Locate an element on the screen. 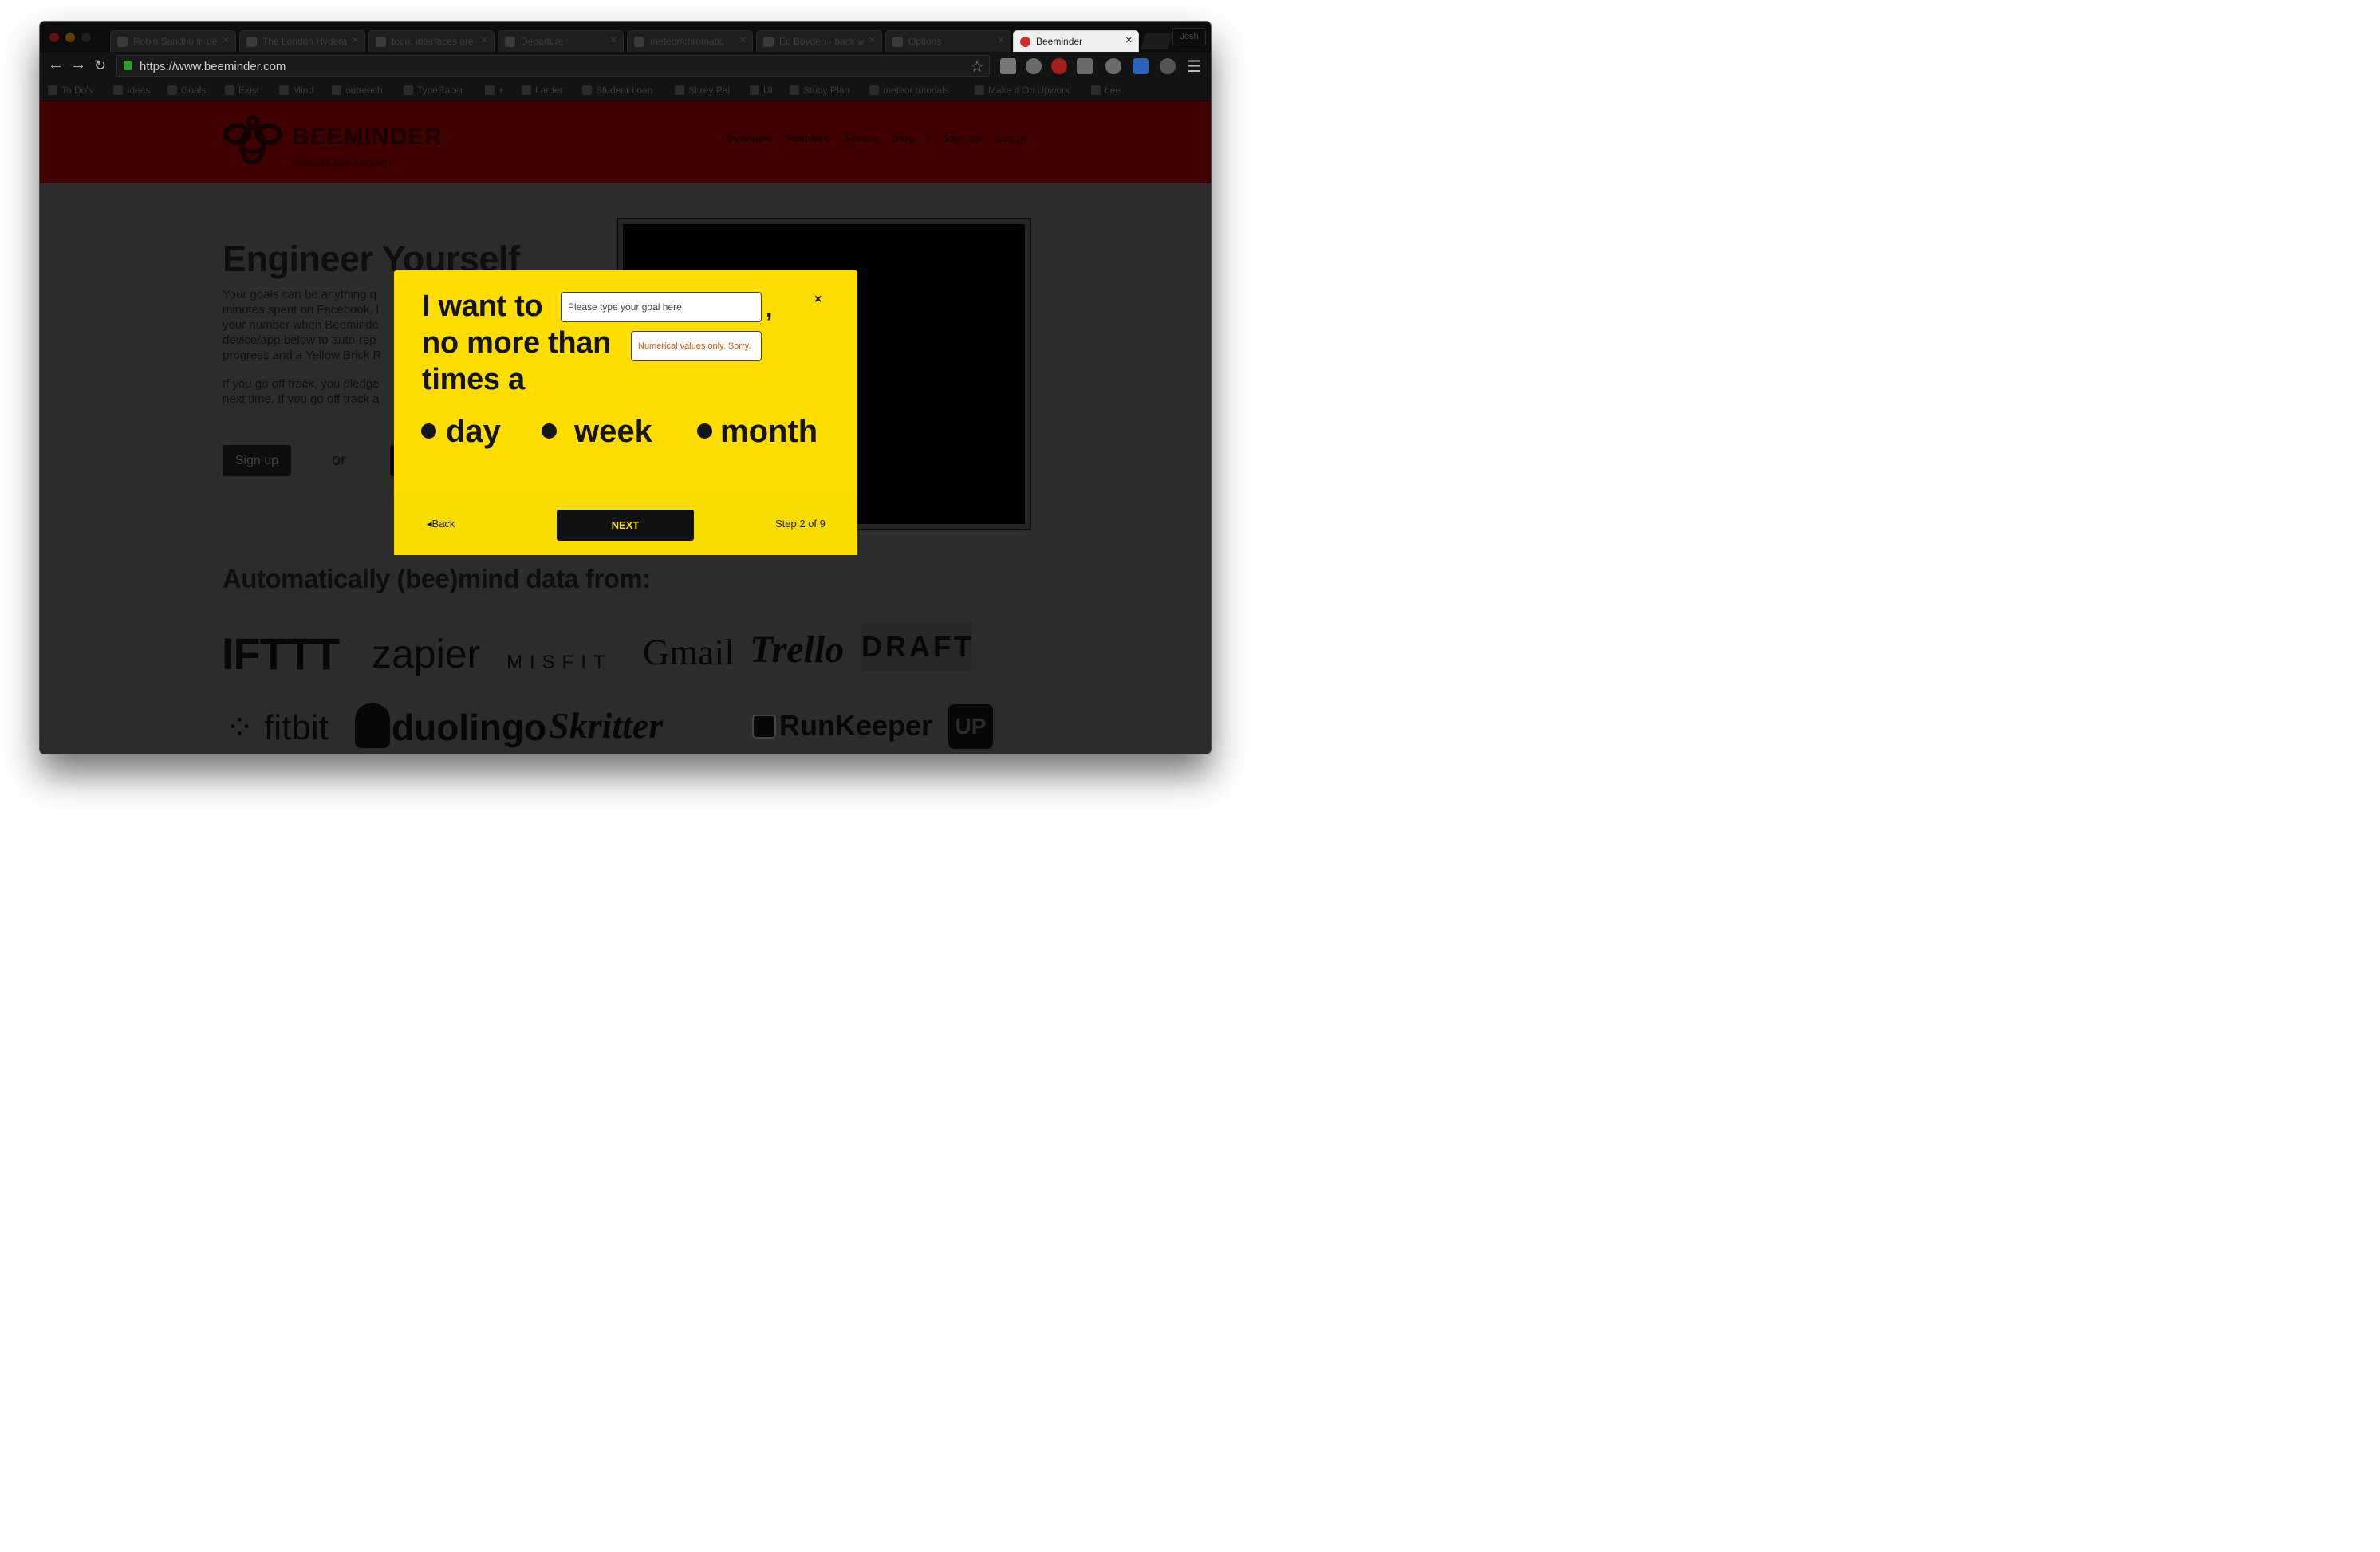 Image resolution: width=2380 pixels, height=1552 pixels. ifttt-logo: IFTTT is located at coordinates (281, 653).